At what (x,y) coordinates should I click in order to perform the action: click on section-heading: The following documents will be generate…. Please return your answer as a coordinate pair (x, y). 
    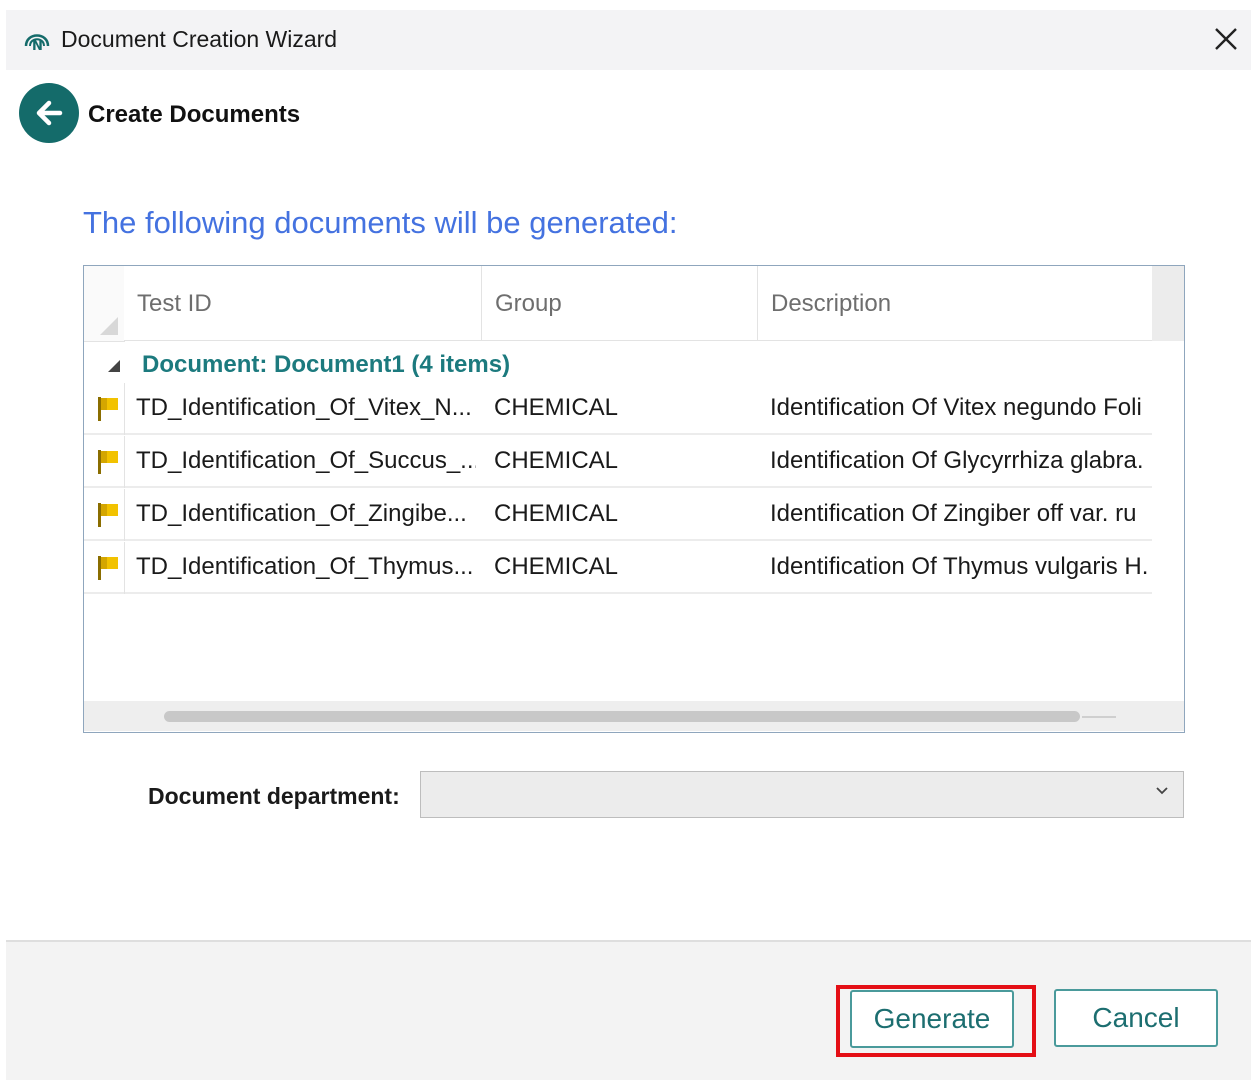
    Looking at the image, I should click on (380, 222).